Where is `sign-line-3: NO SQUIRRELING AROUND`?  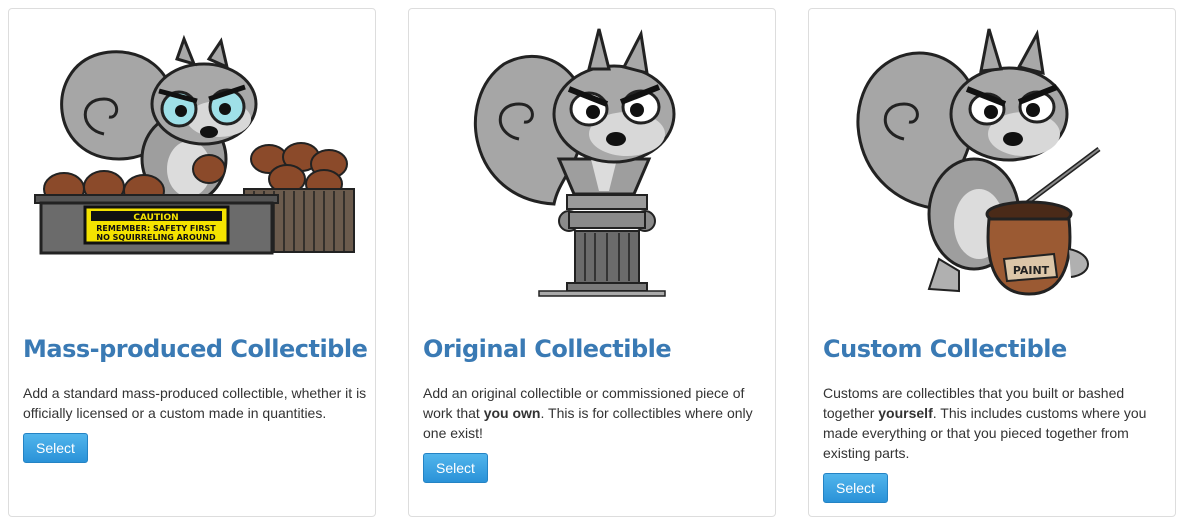 sign-line-3: NO SQUIRRELING AROUND is located at coordinates (156, 237).